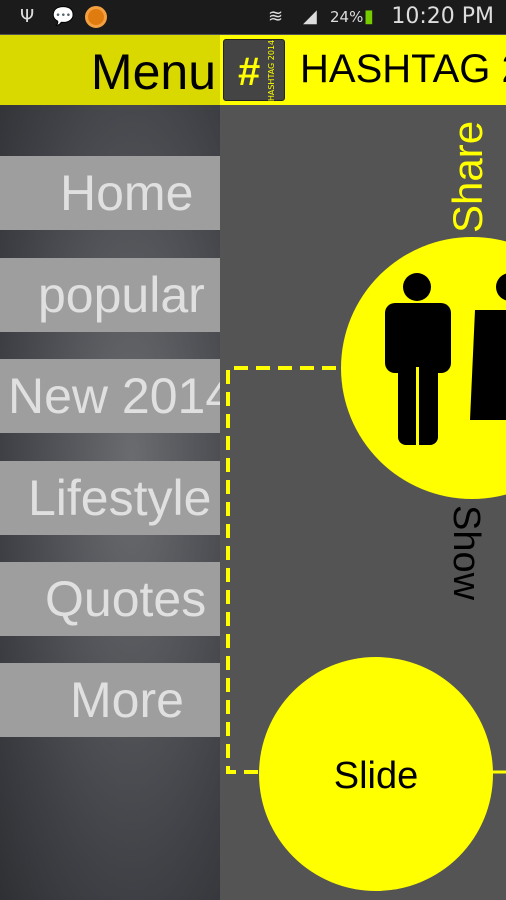 Image resolution: width=506 pixels, height=900 pixels. What do you see at coordinates (467, 177) in the screenshot?
I see `share-label: Share` at bounding box center [467, 177].